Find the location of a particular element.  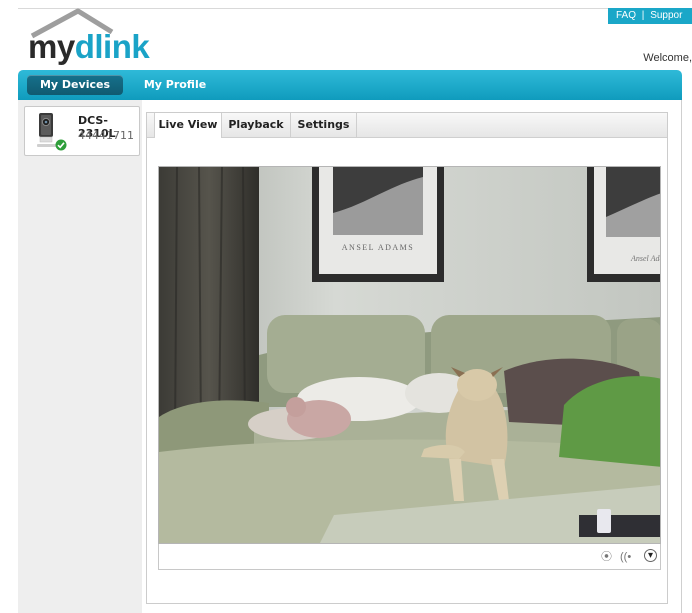

panel-tabs: Live View Playback Settings is located at coordinates (407, 125).